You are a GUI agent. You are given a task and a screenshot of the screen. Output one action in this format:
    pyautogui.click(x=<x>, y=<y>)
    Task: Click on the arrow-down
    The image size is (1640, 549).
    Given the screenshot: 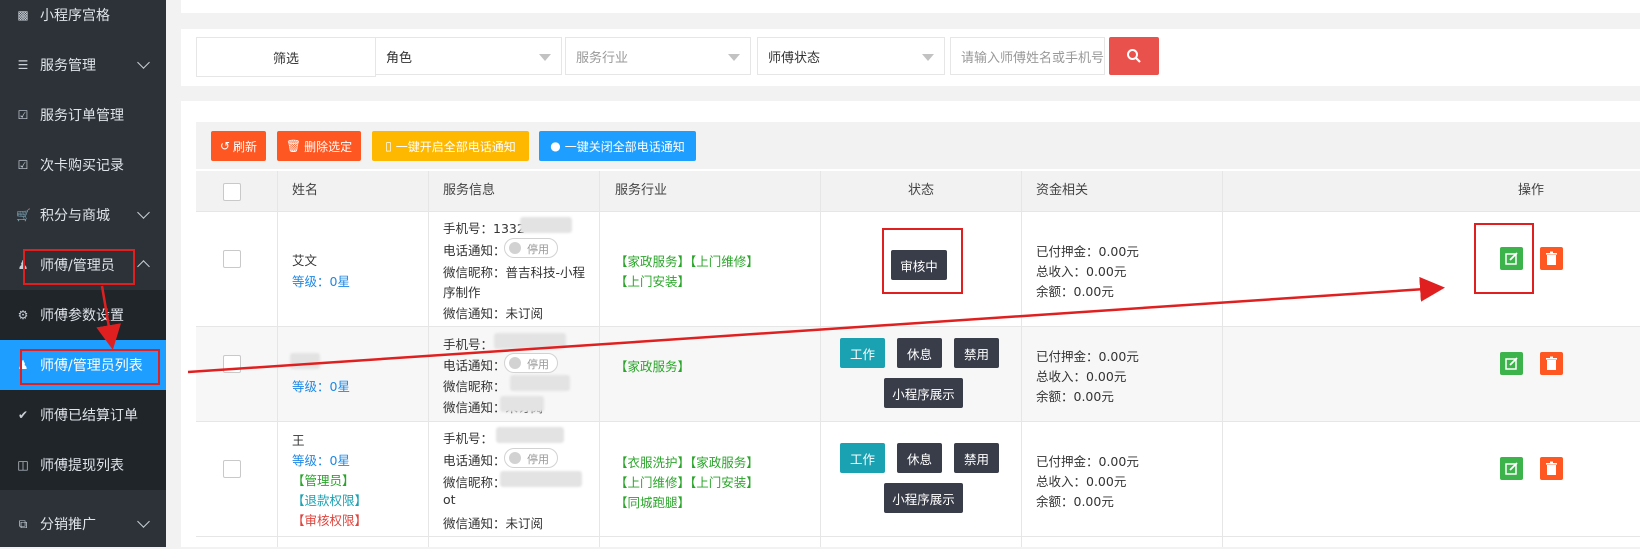 What is the action you would take?
    pyautogui.click(x=108, y=317)
    